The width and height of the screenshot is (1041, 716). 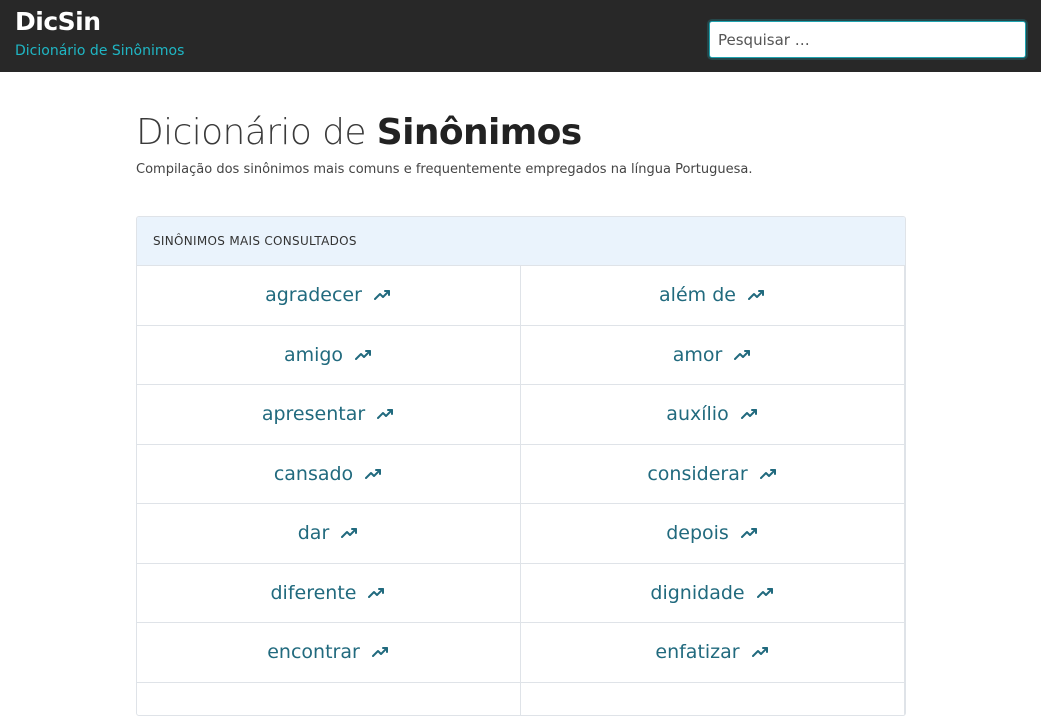 I want to click on synonym-word: dar, so click(x=314, y=533).